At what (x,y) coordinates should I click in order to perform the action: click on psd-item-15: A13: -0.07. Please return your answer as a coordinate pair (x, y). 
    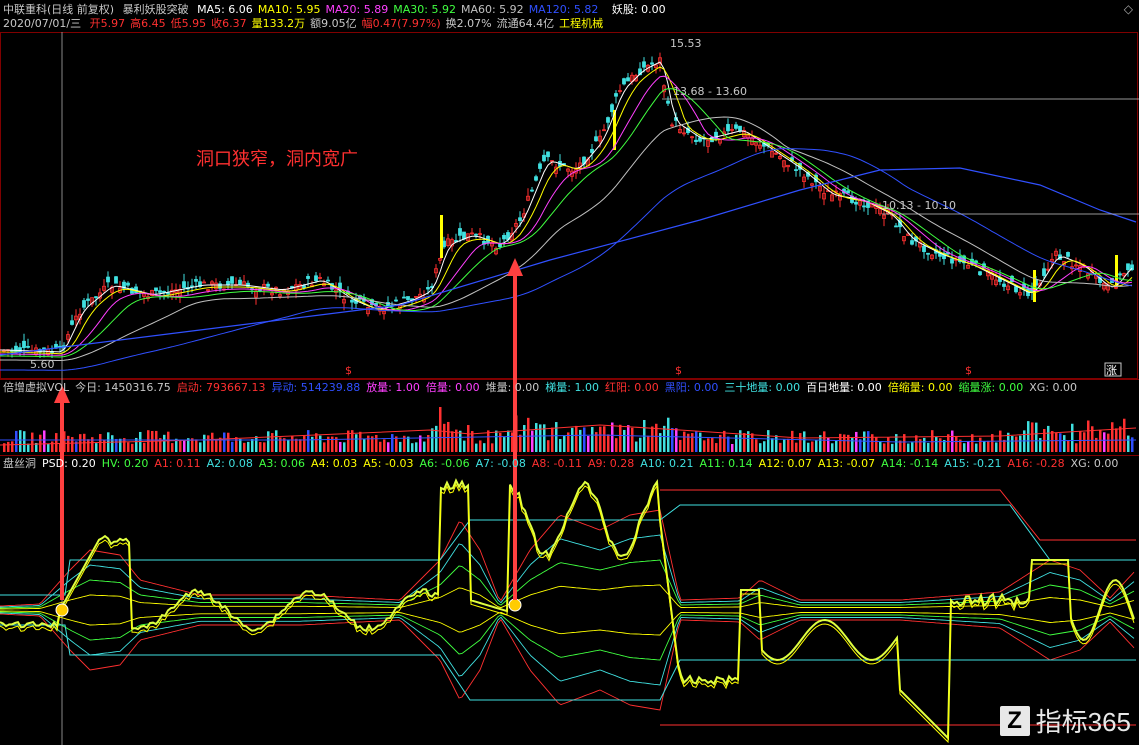
    Looking at the image, I should click on (846, 463).